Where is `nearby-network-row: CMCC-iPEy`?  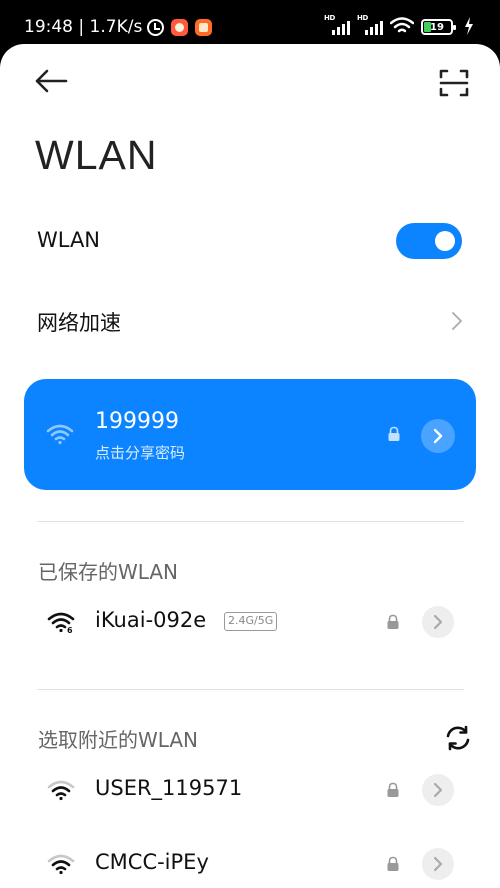 nearby-network-row: CMCC-iPEy is located at coordinates (250, 863).